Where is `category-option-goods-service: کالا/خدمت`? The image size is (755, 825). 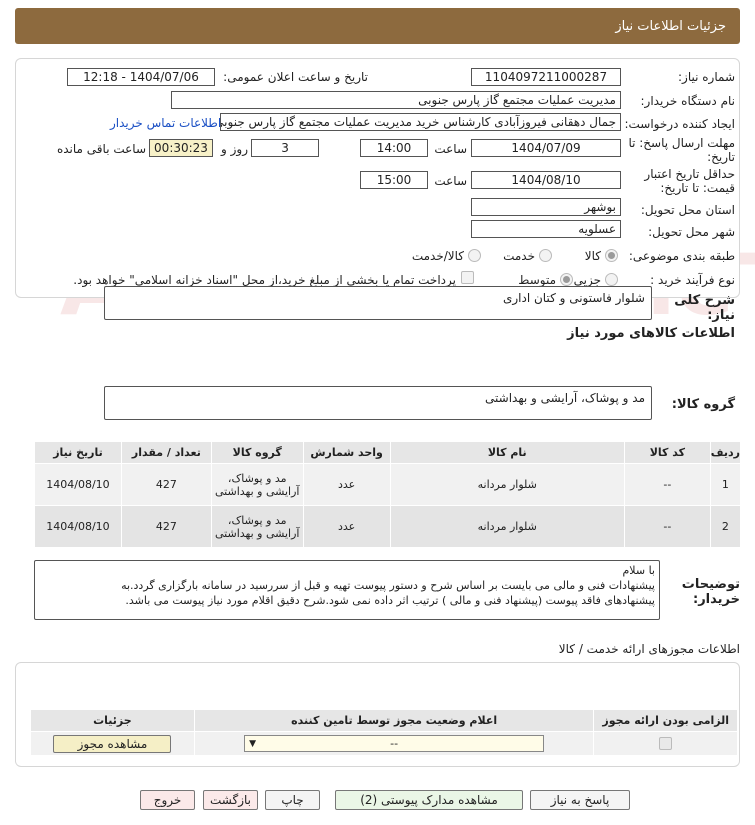 category-option-goods-service: کالا/خدمت is located at coordinates (437, 256).